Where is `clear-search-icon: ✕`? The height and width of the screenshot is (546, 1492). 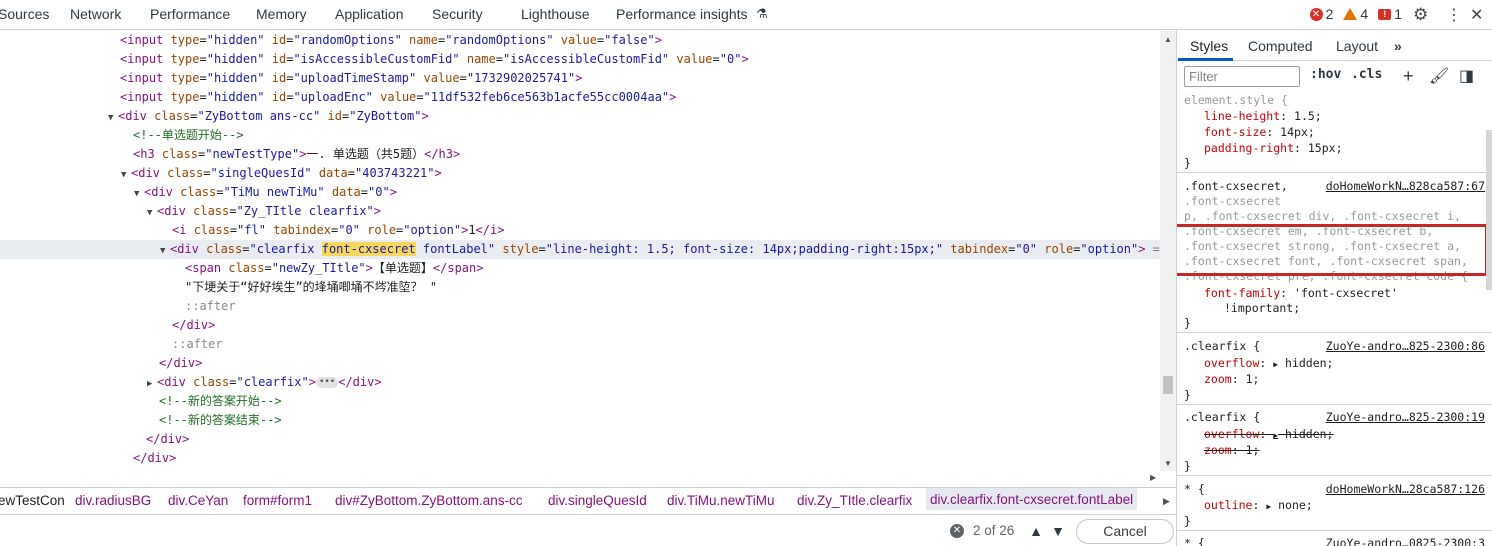 clear-search-icon: ✕ is located at coordinates (957, 531).